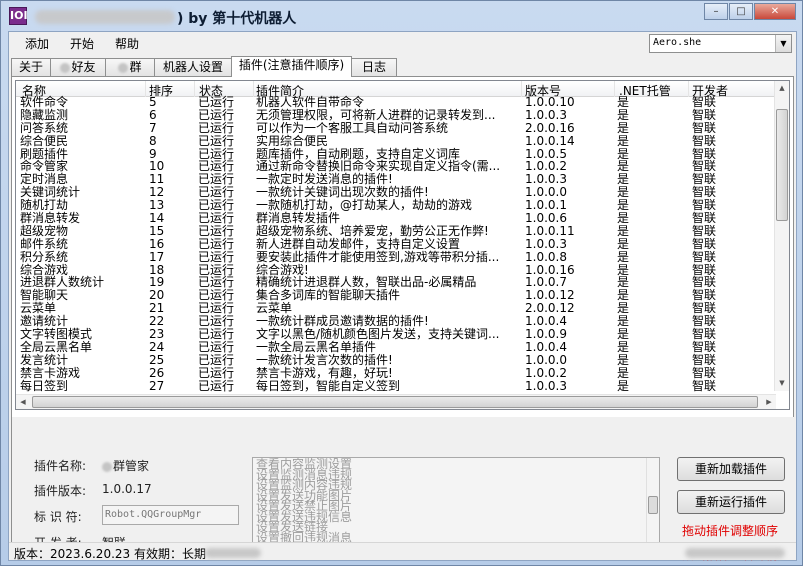 The width and height of the screenshot is (803, 566). I want to click on tab-robot-settings: 机器人设置, so click(193, 67).